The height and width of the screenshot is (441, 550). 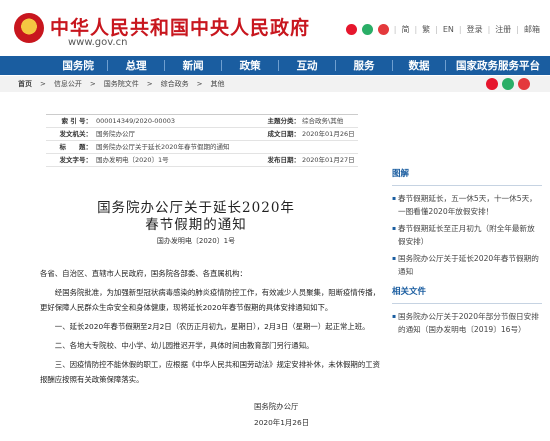 I want to click on top-links: | 简 | 繁 | EN | 登录 | 注册 | 邮箱, so click(x=442, y=29).